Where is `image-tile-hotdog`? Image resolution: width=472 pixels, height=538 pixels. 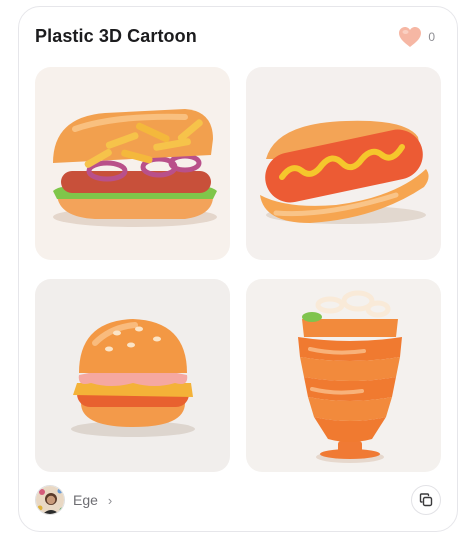
image-tile-hotdog is located at coordinates (343, 163).